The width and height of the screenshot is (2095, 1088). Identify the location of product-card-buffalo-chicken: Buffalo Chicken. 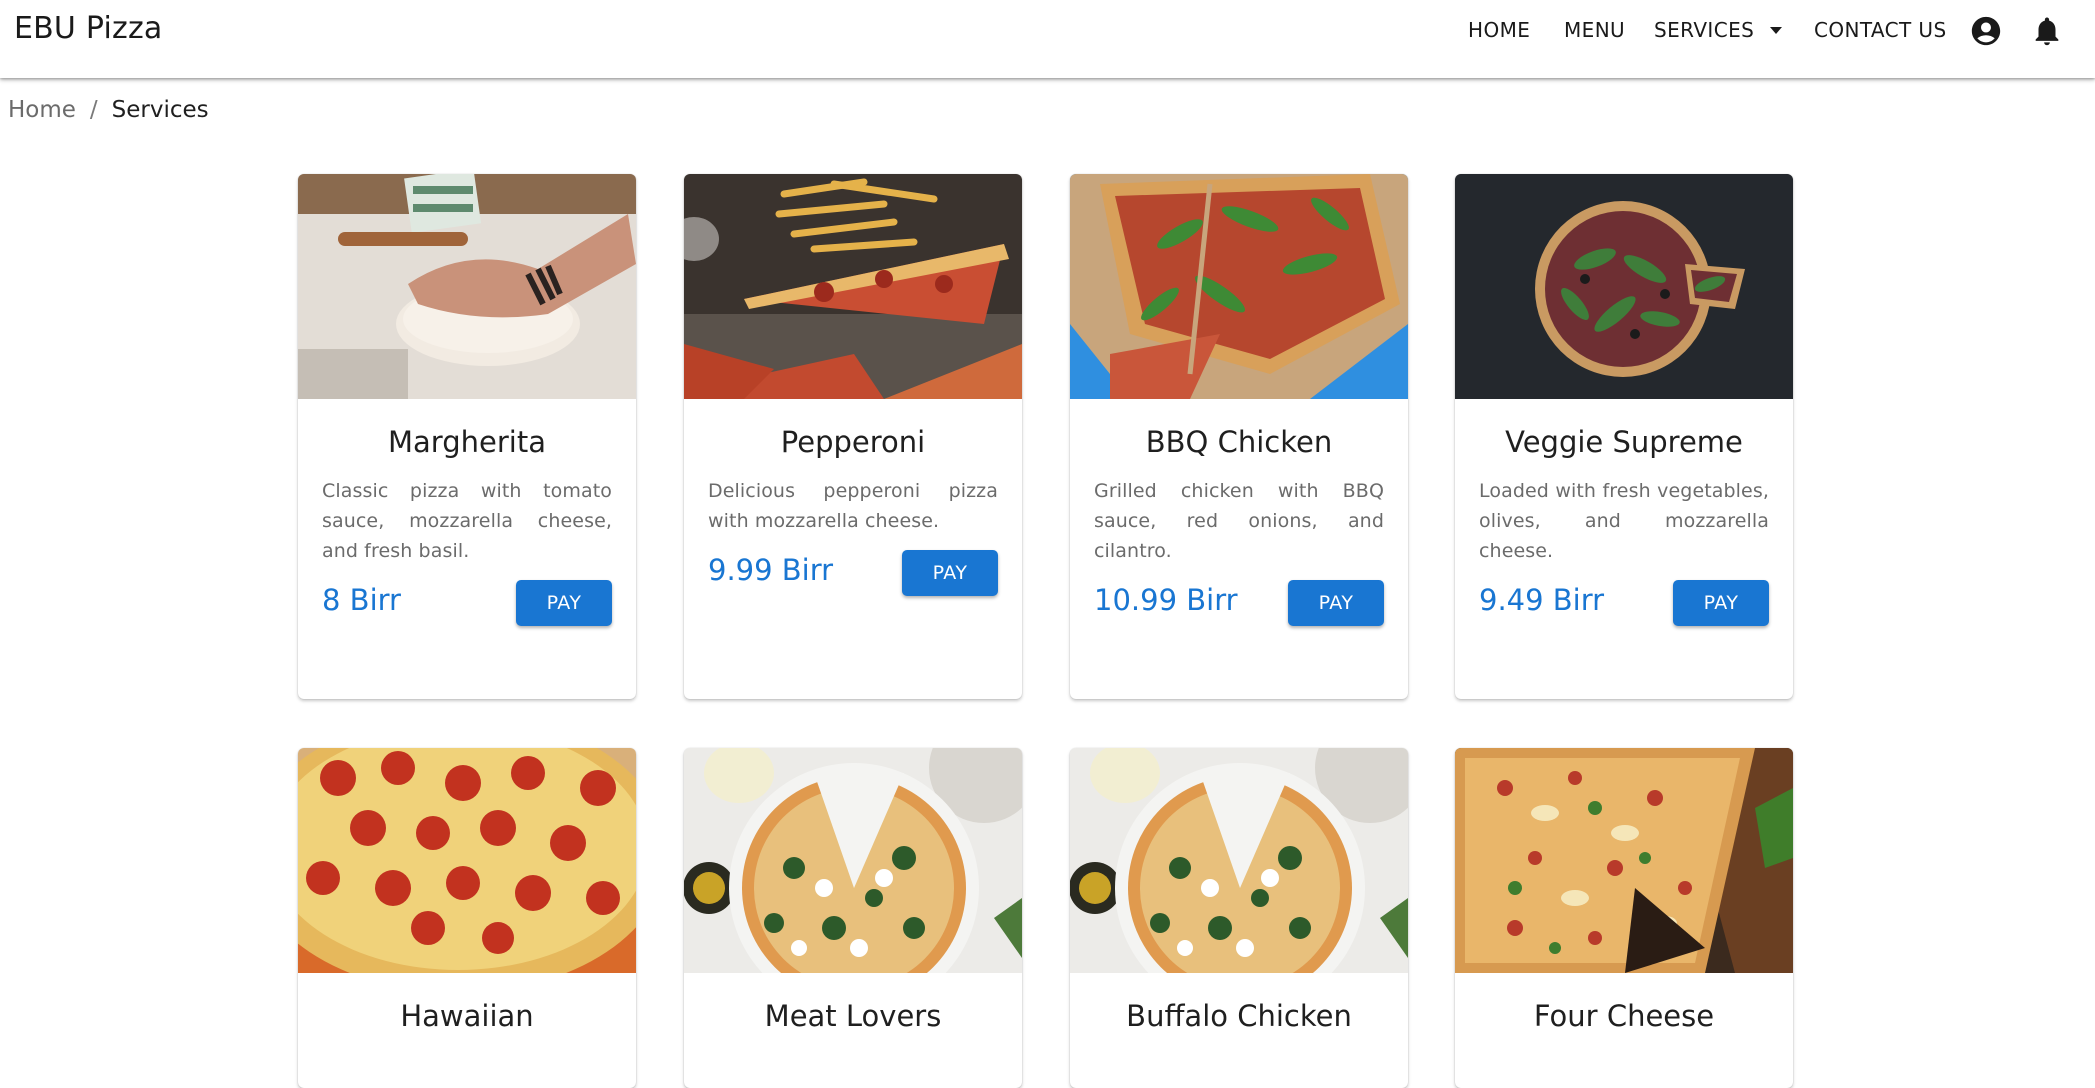
(1239, 918).